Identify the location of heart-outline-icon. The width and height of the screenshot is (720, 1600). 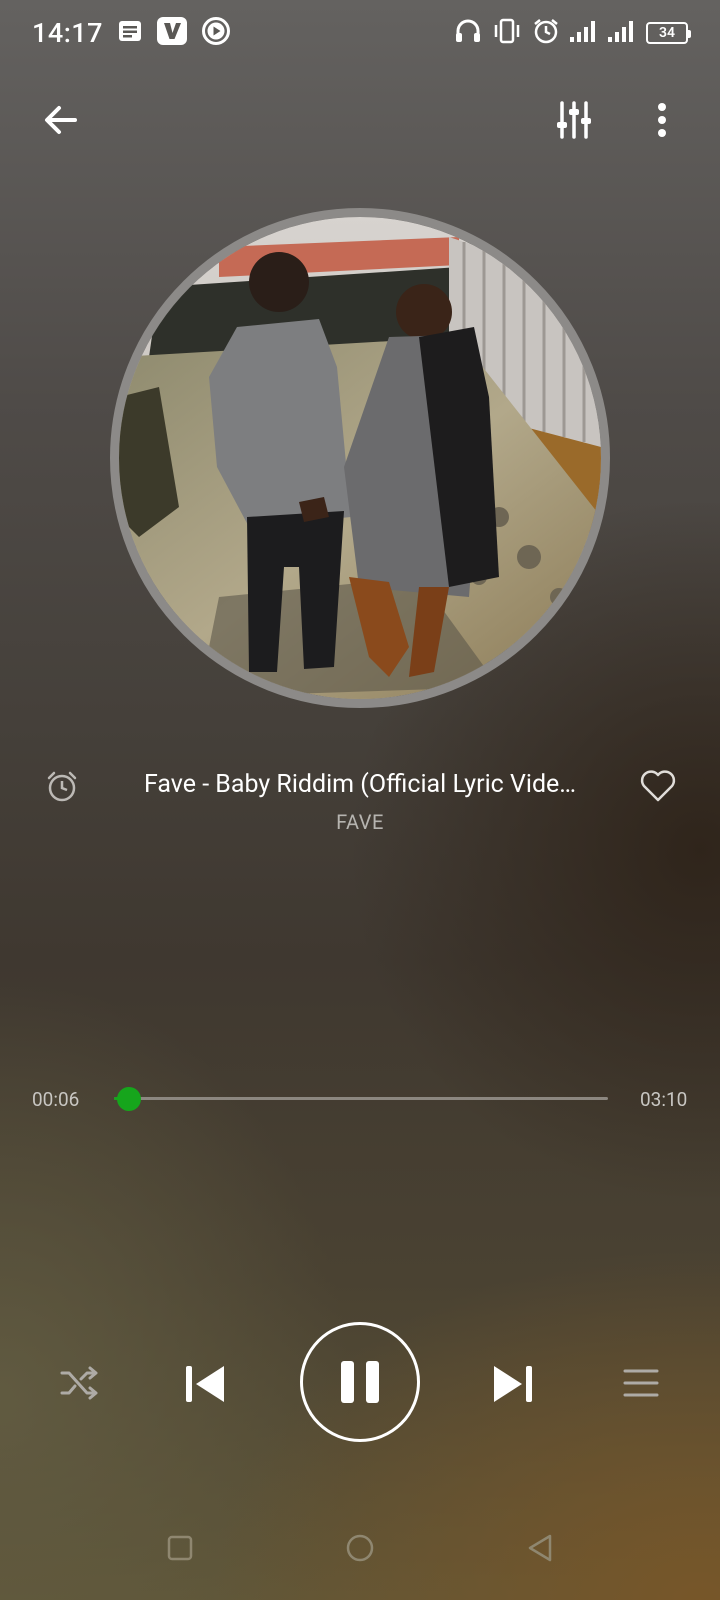
(658, 786).